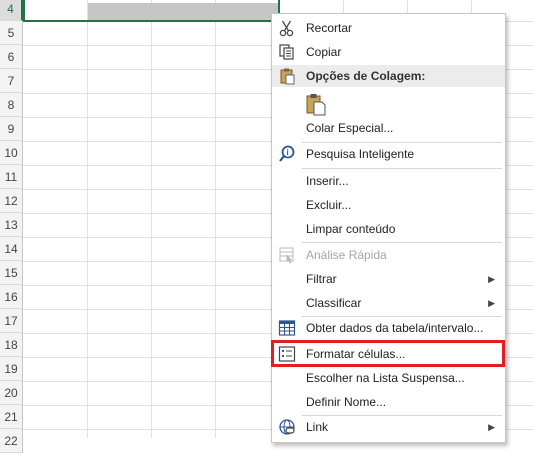  What do you see at coordinates (388, 28) in the screenshot?
I see `menu-item-cut: Recortar` at bounding box center [388, 28].